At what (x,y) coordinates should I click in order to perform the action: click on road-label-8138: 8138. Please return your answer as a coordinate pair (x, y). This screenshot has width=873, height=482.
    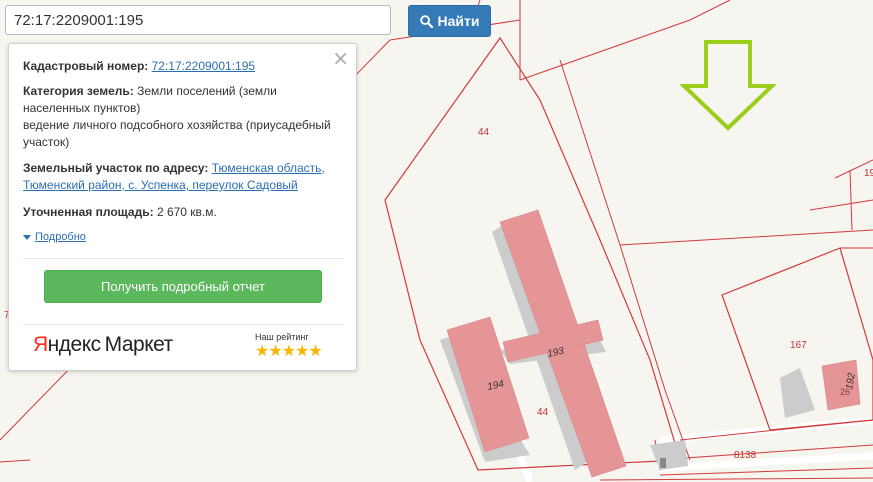
    Looking at the image, I should click on (745, 455).